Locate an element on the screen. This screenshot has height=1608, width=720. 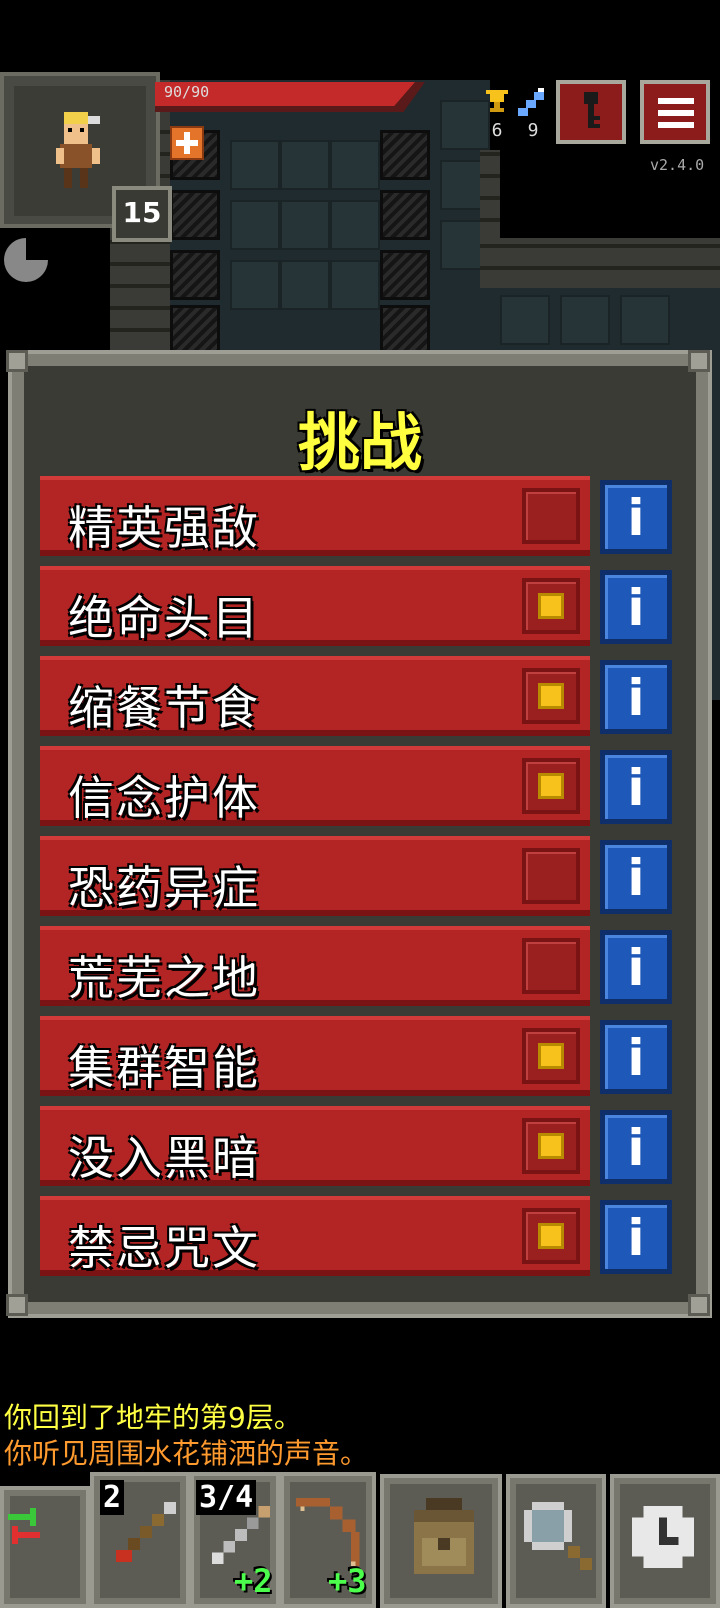
challenge-row: 没入黑暗 is located at coordinates (315, 1146).